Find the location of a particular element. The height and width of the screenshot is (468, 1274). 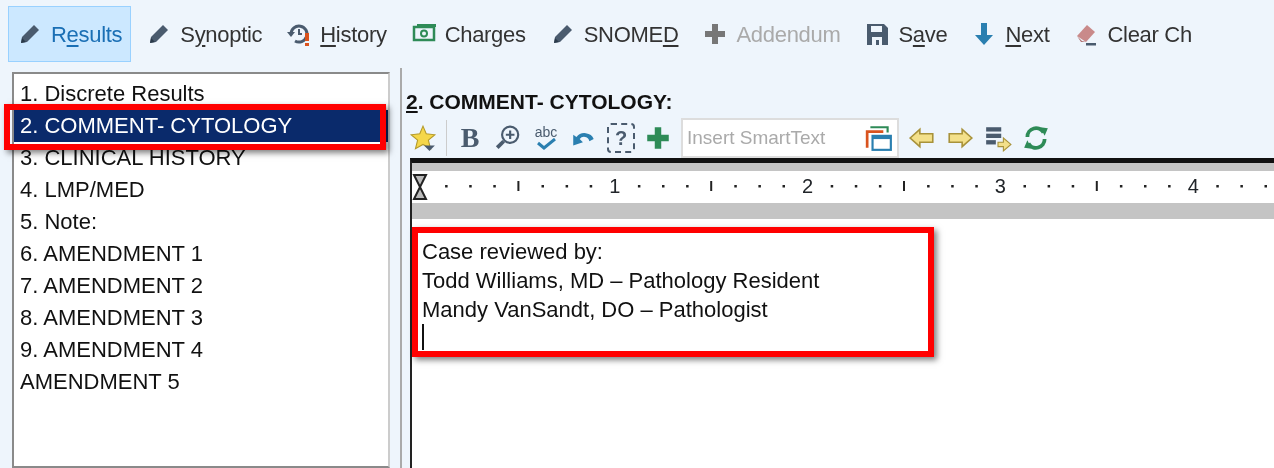

list-arrow-icon is located at coordinates (998, 138).